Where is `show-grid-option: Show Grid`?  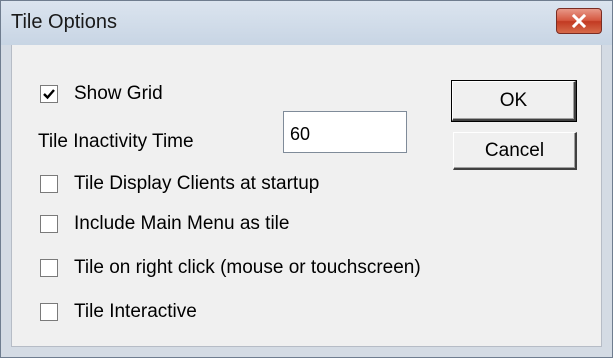
show-grid-option: Show Grid is located at coordinates (101, 94).